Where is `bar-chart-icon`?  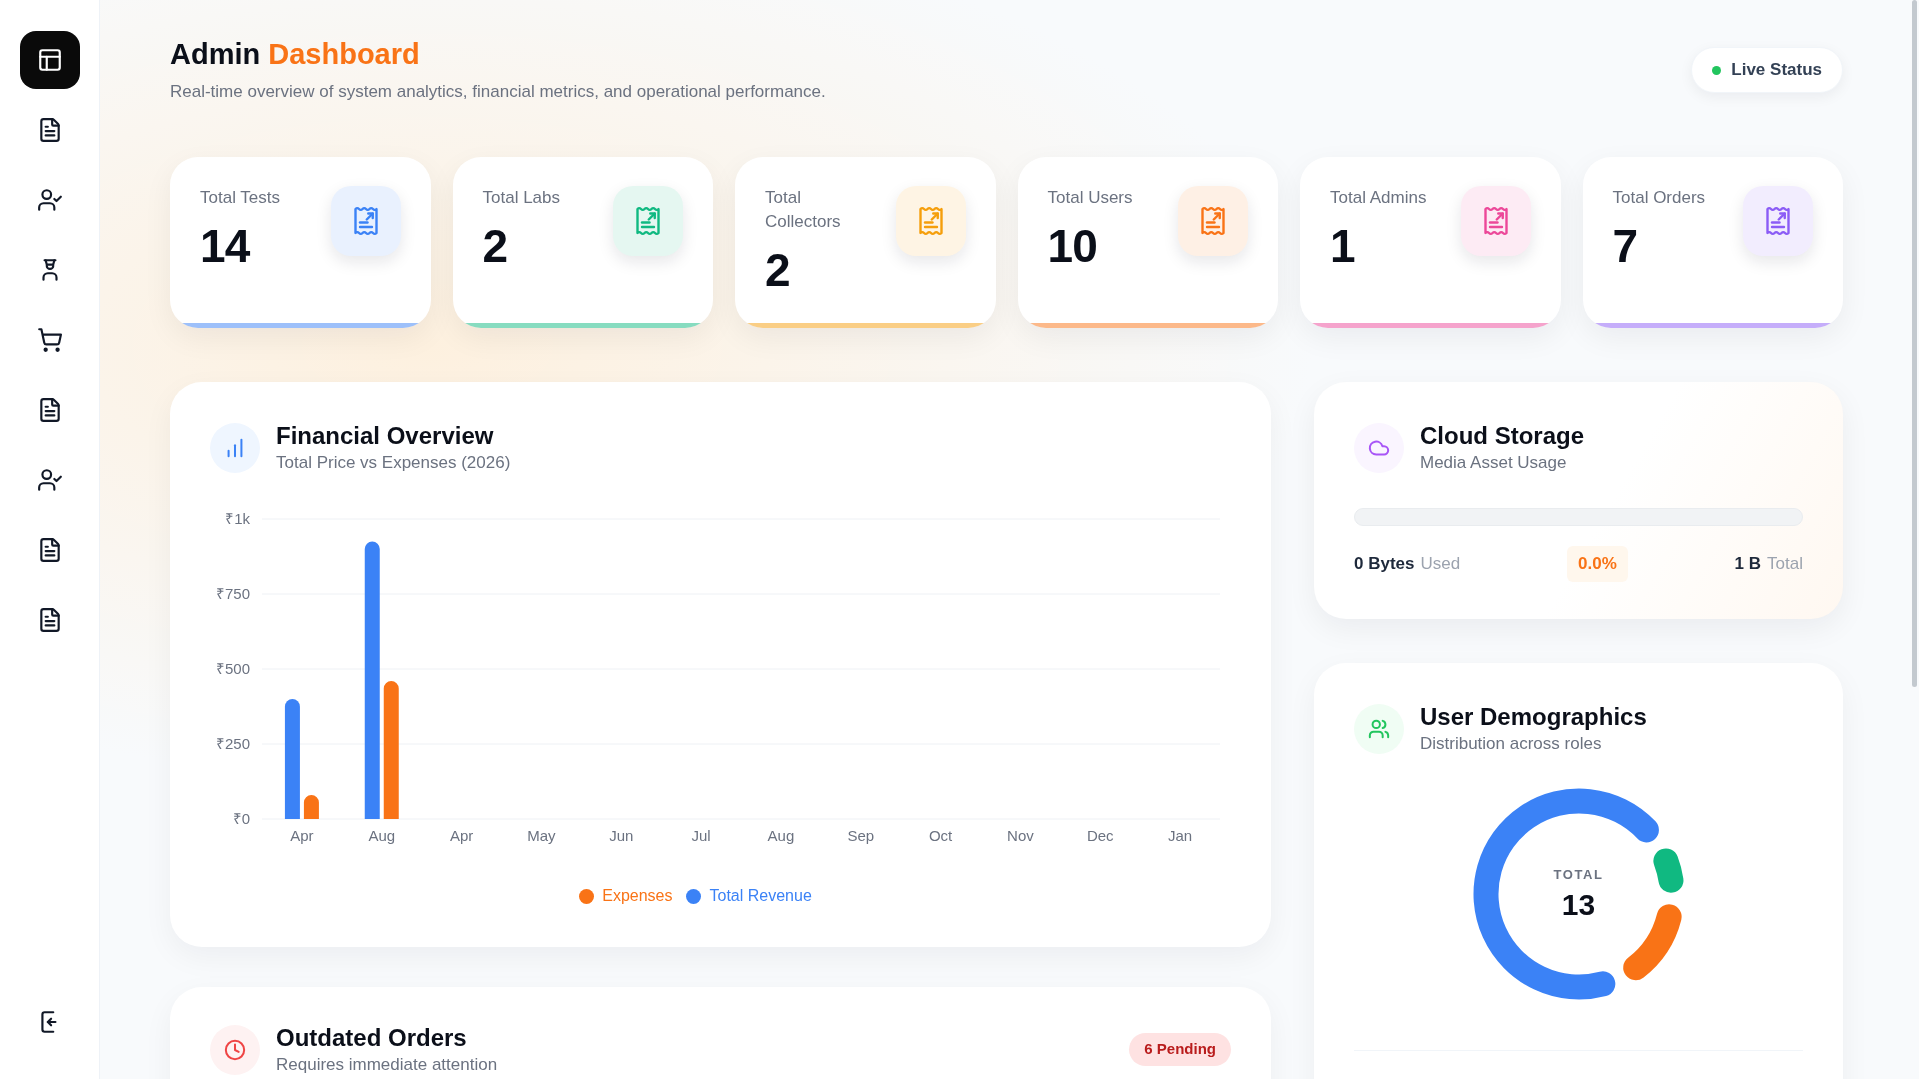 bar-chart-icon is located at coordinates (235, 448).